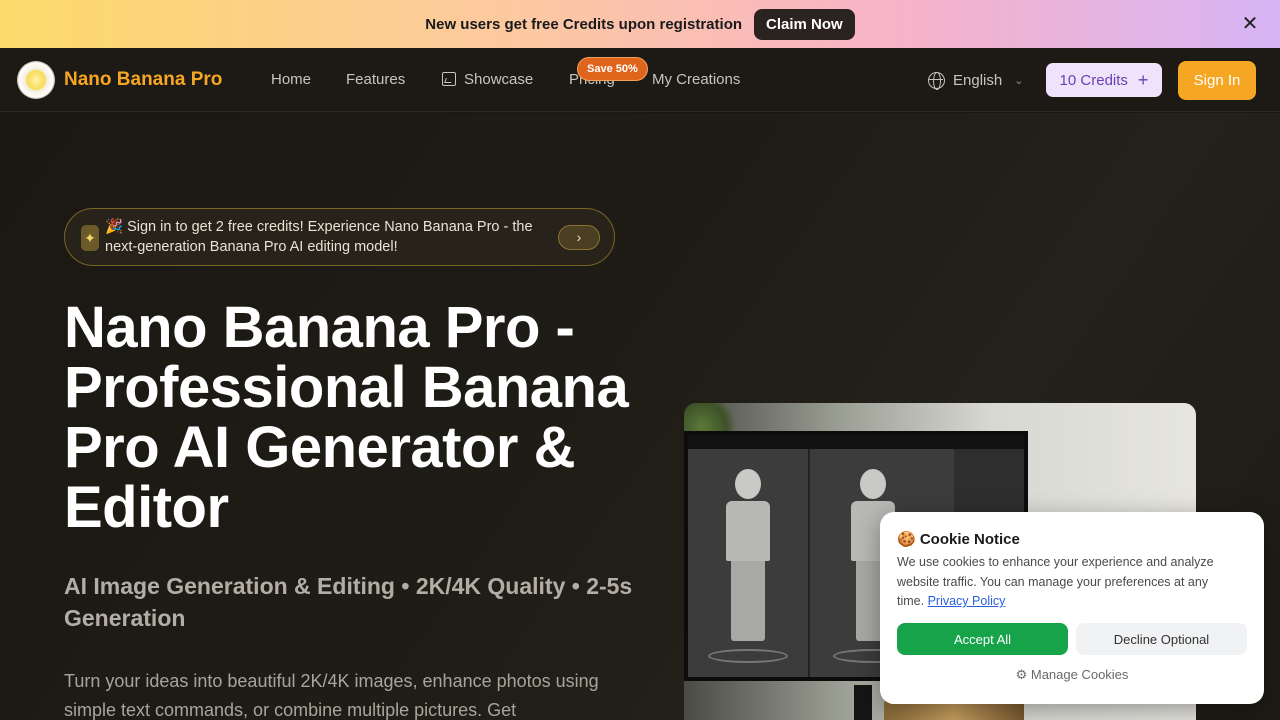 This screenshot has width=1280, height=720. What do you see at coordinates (748, 559) in the screenshot?
I see `character-model-front` at bounding box center [748, 559].